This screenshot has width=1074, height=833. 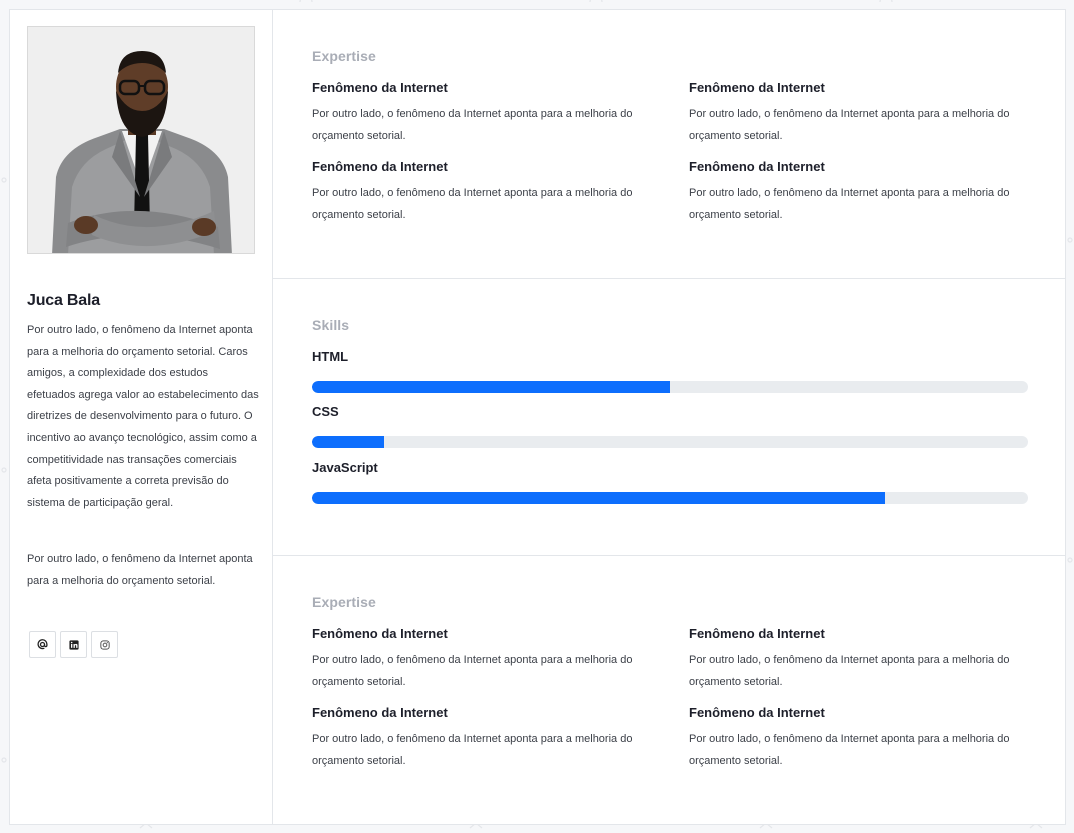 What do you see at coordinates (63, 300) in the screenshot?
I see `profile-name: Juca Bala` at bounding box center [63, 300].